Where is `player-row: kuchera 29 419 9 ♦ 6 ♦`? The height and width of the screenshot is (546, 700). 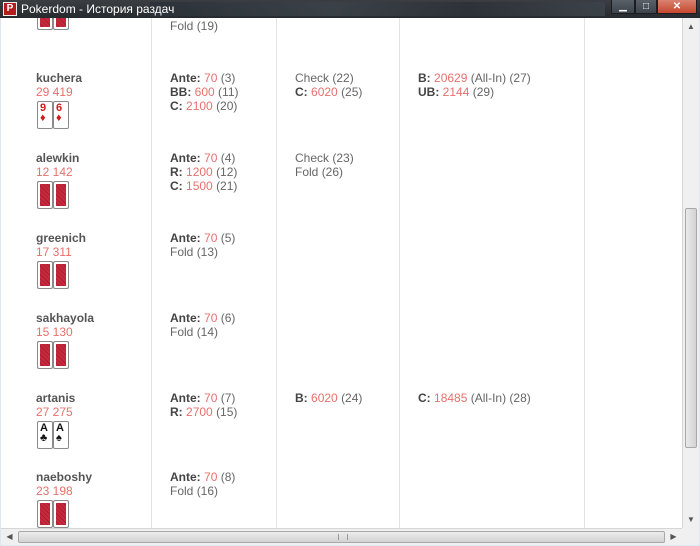 player-row: kuchera 29 419 9 ♦ 6 ♦ is located at coordinates (59, 100).